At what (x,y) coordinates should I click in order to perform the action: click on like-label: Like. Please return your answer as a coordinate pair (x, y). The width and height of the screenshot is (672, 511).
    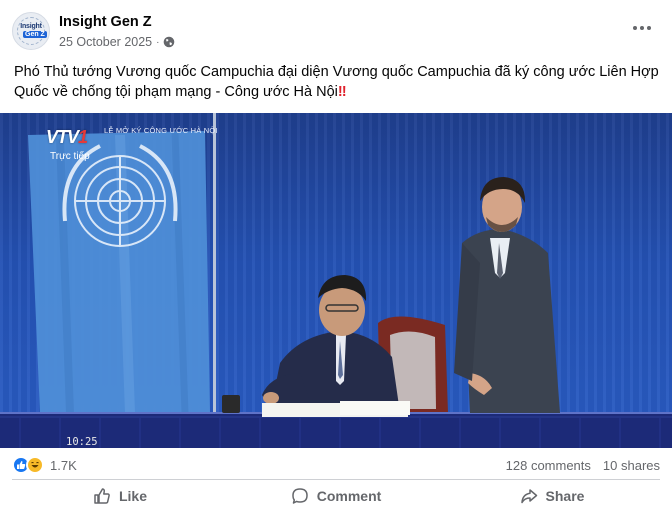
    Looking at the image, I should click on (132, 496).